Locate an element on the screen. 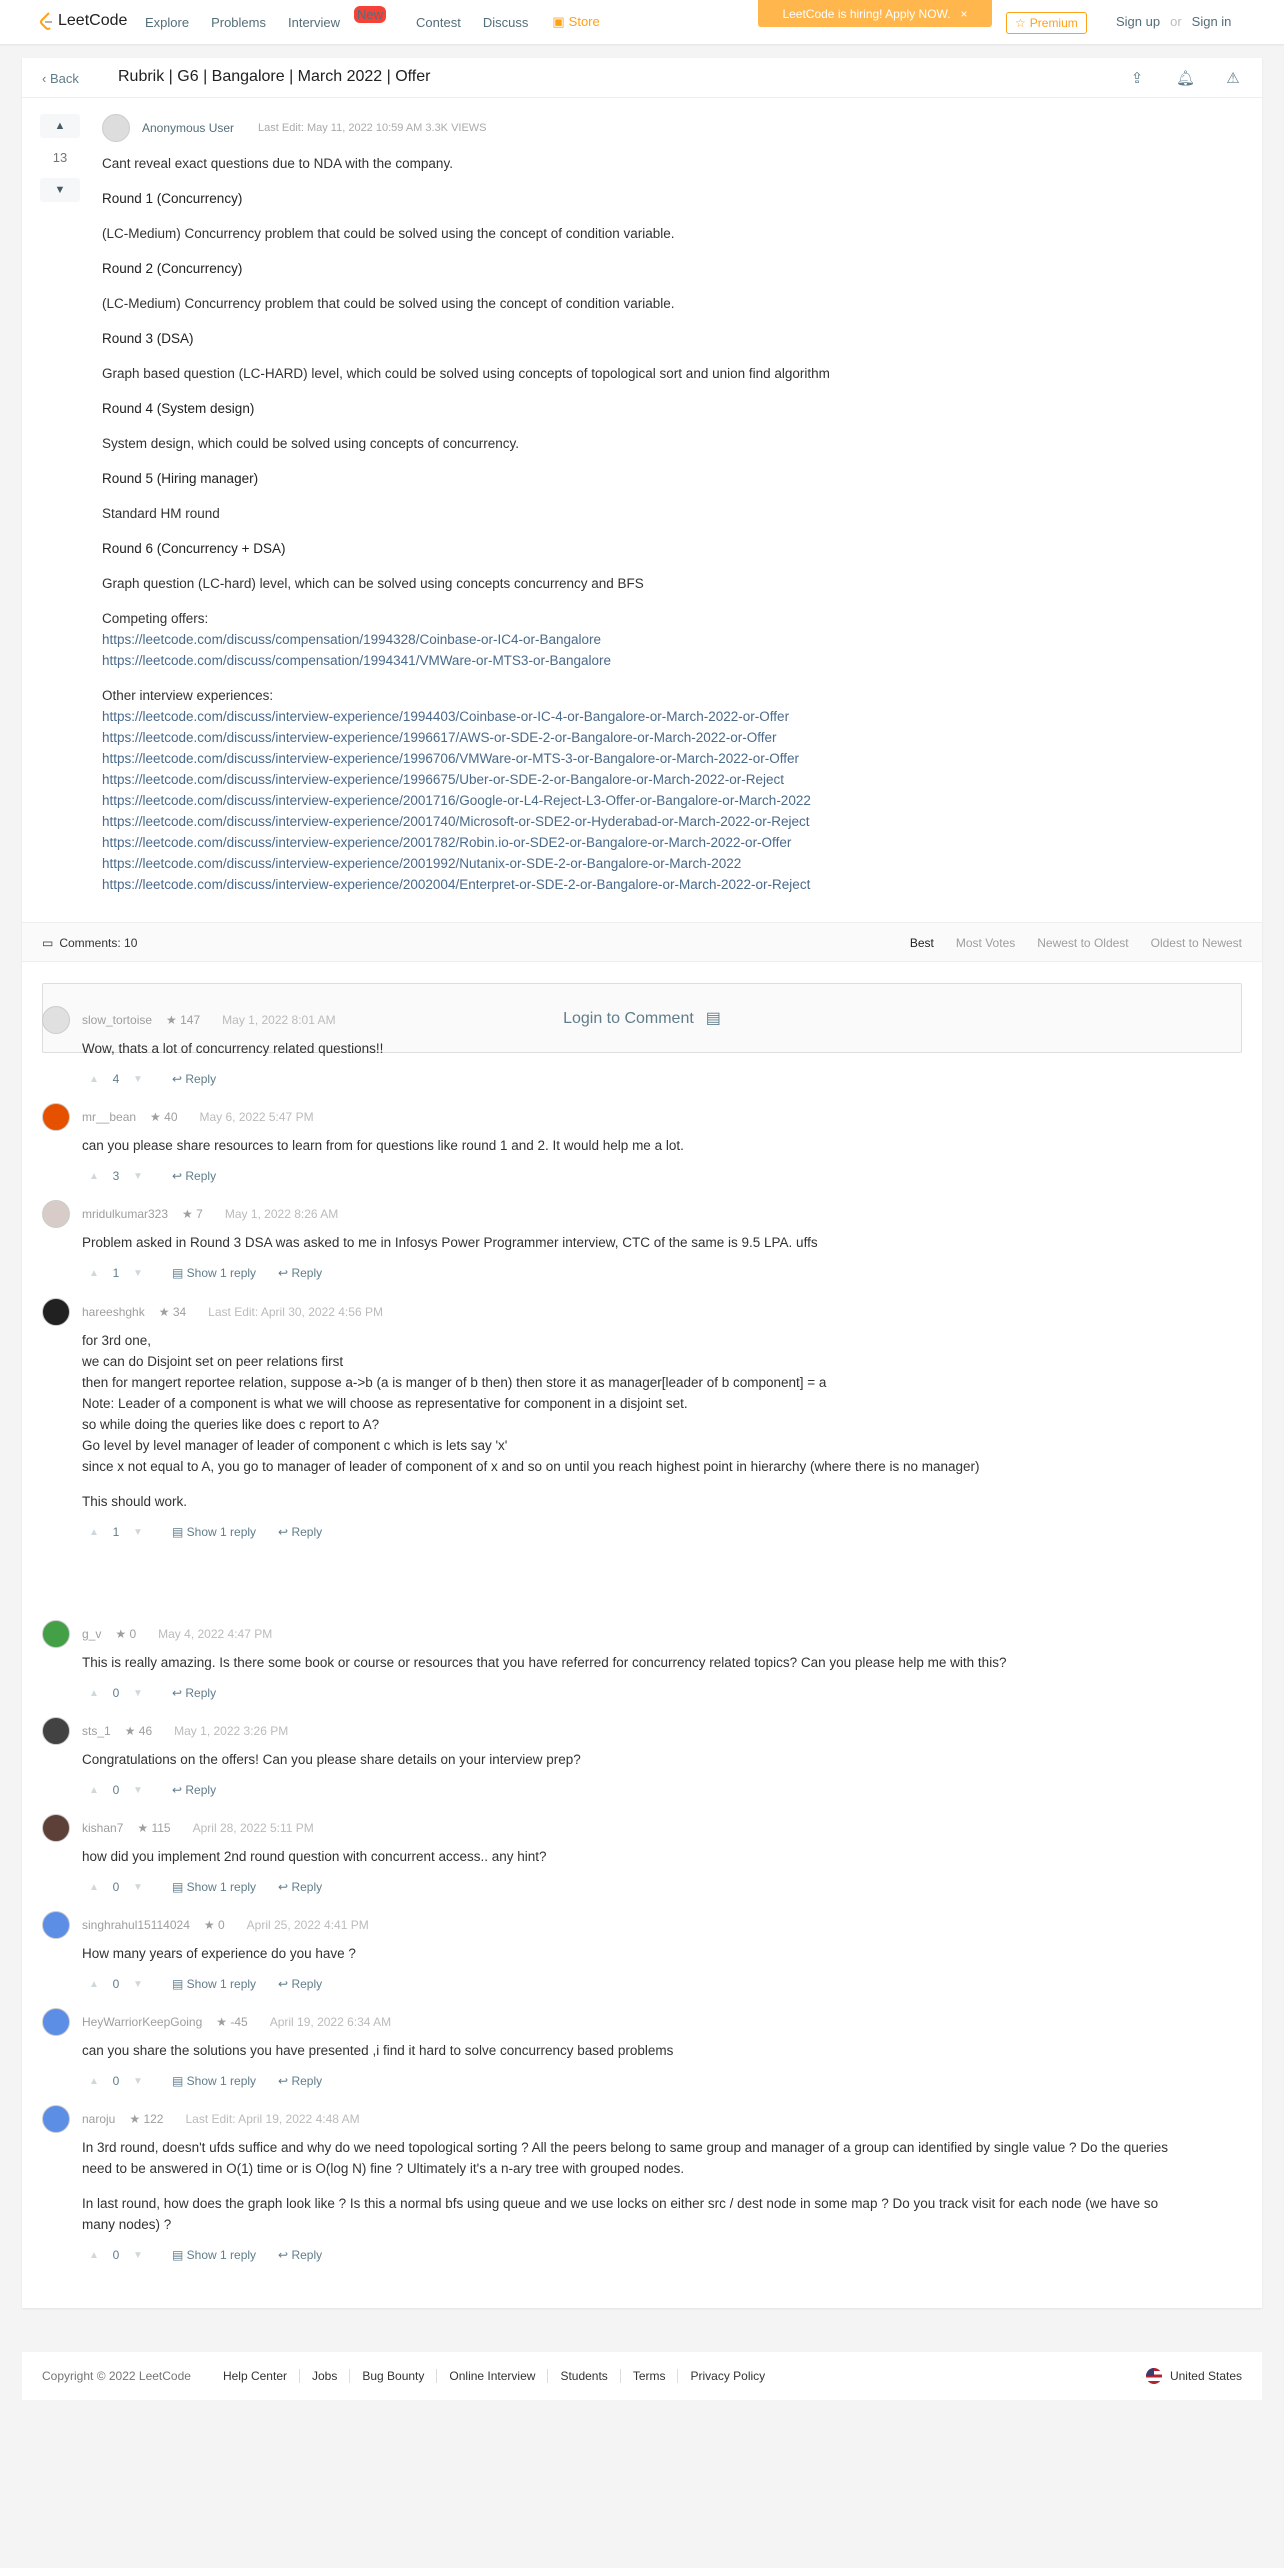  report-icon: ⚠︎ is located at coordinates (1233, 78).